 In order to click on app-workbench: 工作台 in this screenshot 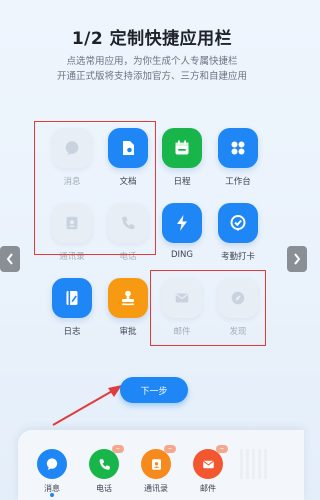, I will do `click(238, 157)`.